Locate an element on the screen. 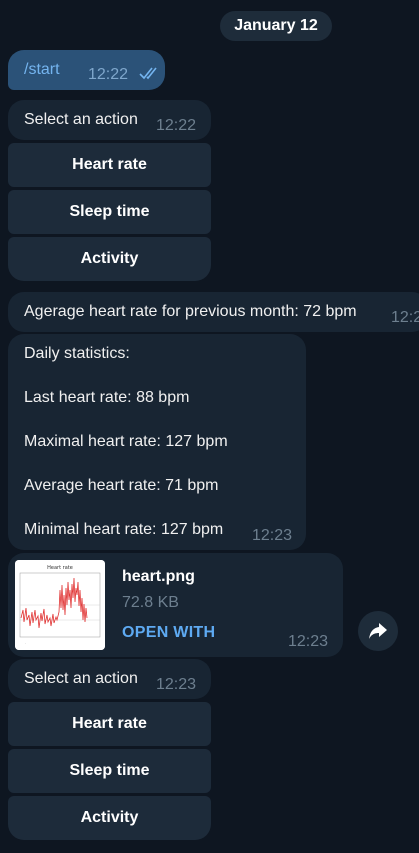 Image resolution: width=419 pixels, height=853 pixels. heart-rate-chart-thumbnail: Heart rate . is located at coordinates (60, 605).